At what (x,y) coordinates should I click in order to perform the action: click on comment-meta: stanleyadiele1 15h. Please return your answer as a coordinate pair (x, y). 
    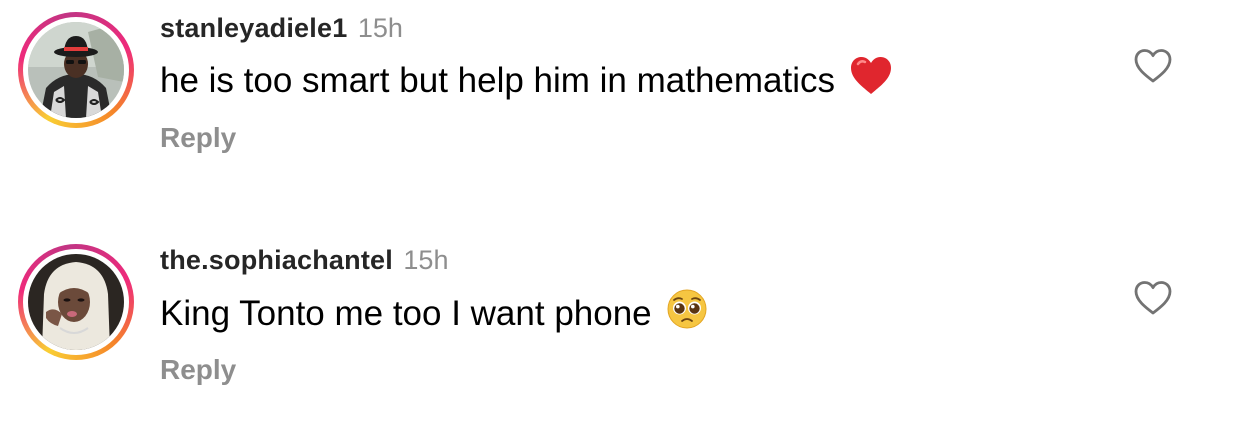
    Looking at the image, I should click on (281, 30).